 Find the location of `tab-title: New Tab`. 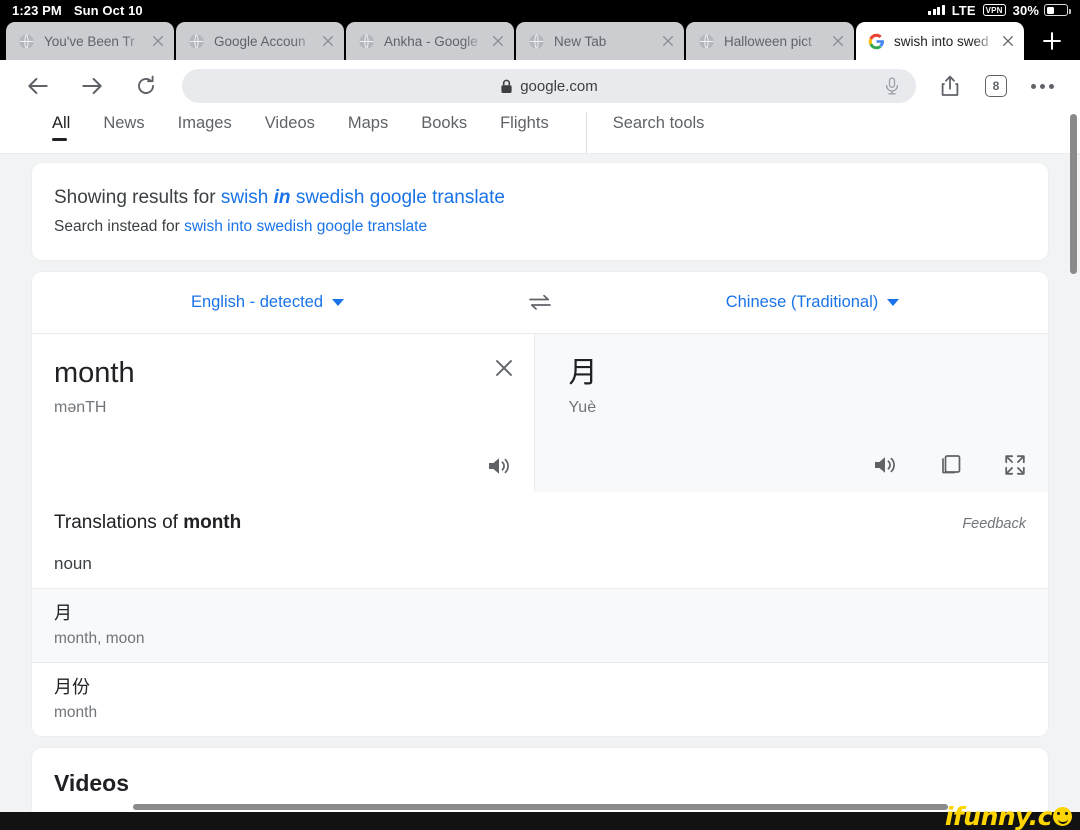

tab-title: New Tab is located at coordinates (580, 41).